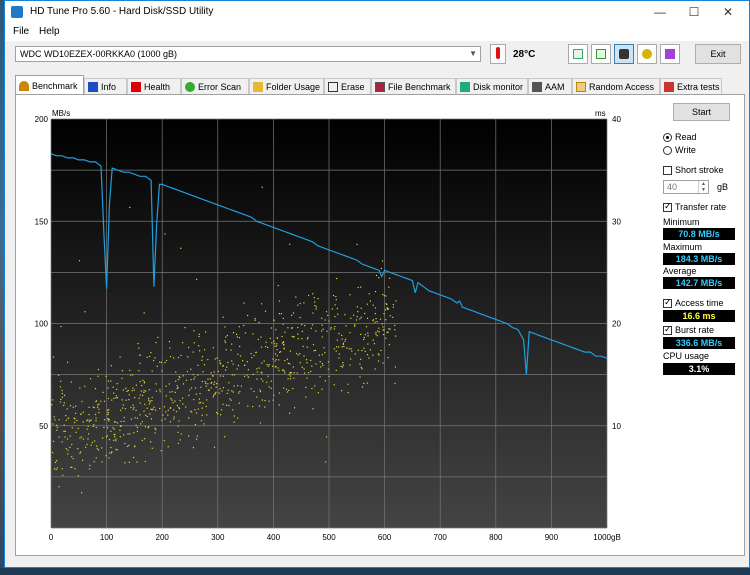 The height and width of the screenshot is (575, 750). Describe the element at coordinates (413, 86) in the screenshot. I see `tab-file-benchmark: File Benchmark` at that location.